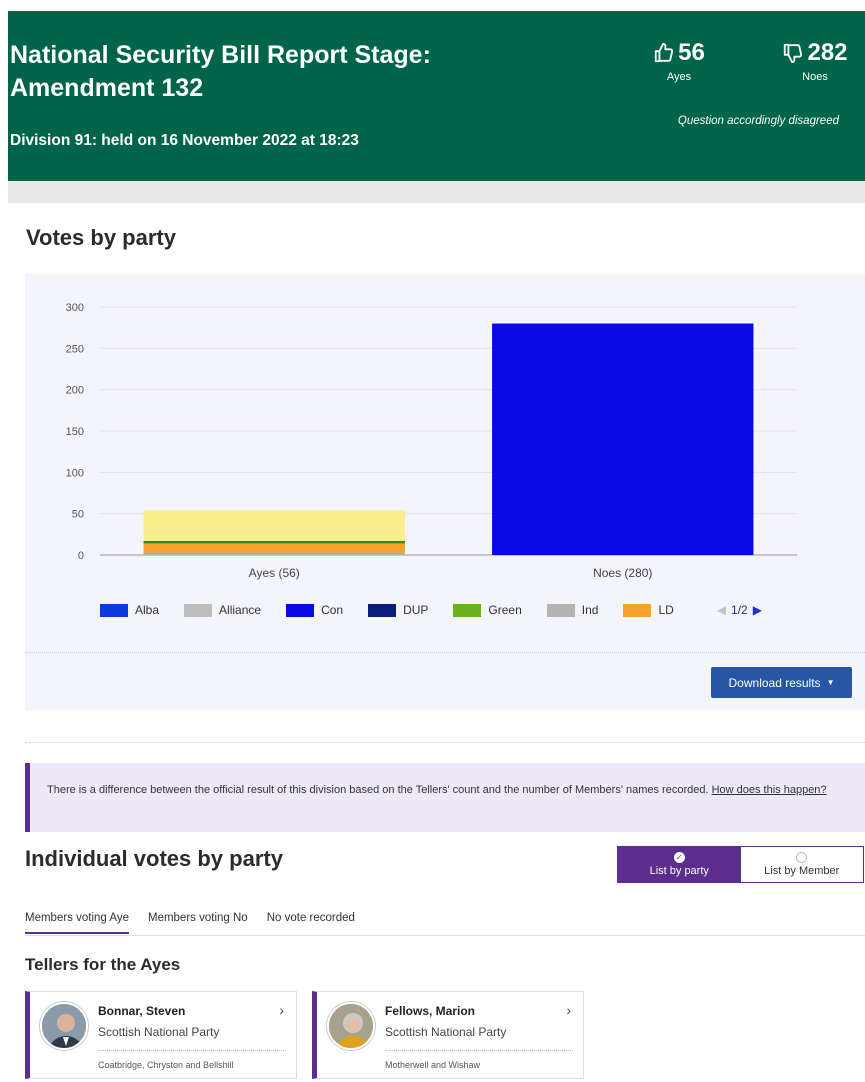  I want to click on radio-circle-icon, so click(802, 857).